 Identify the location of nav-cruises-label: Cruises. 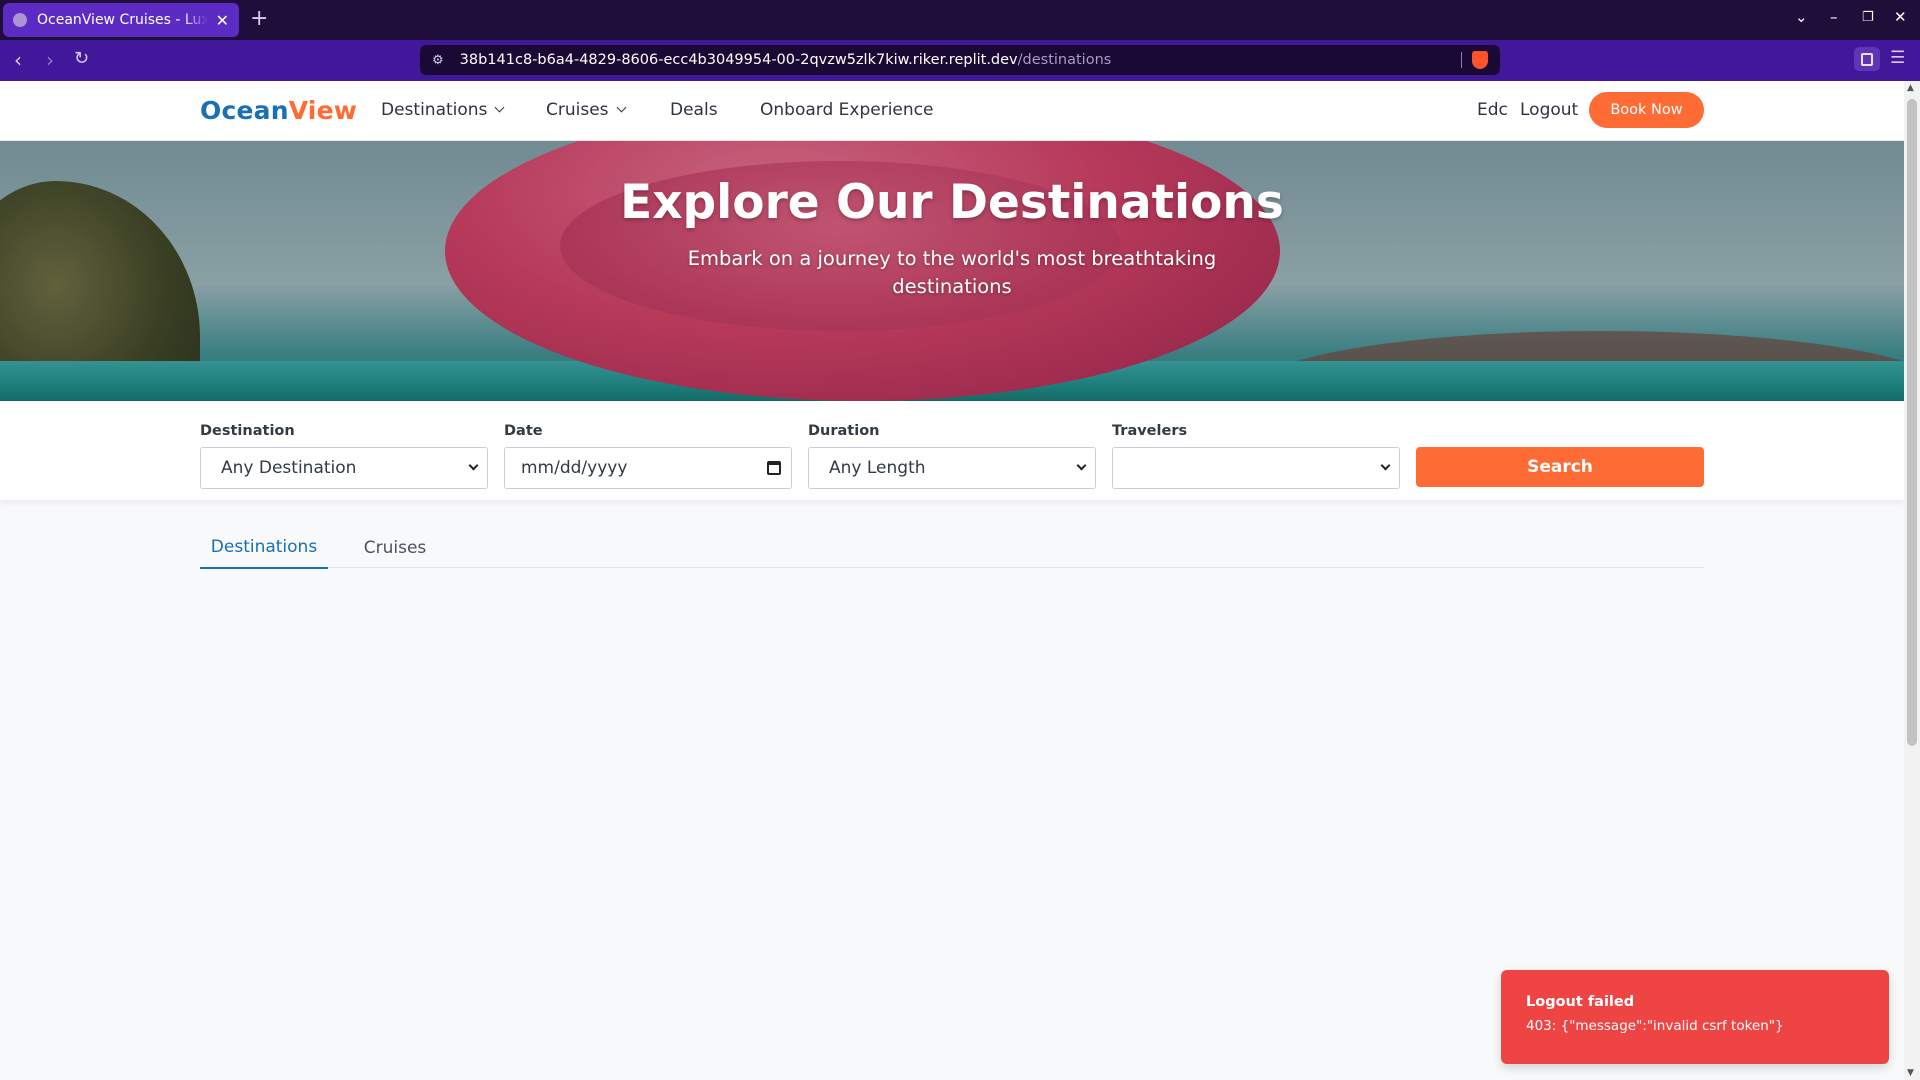
(577, 110).